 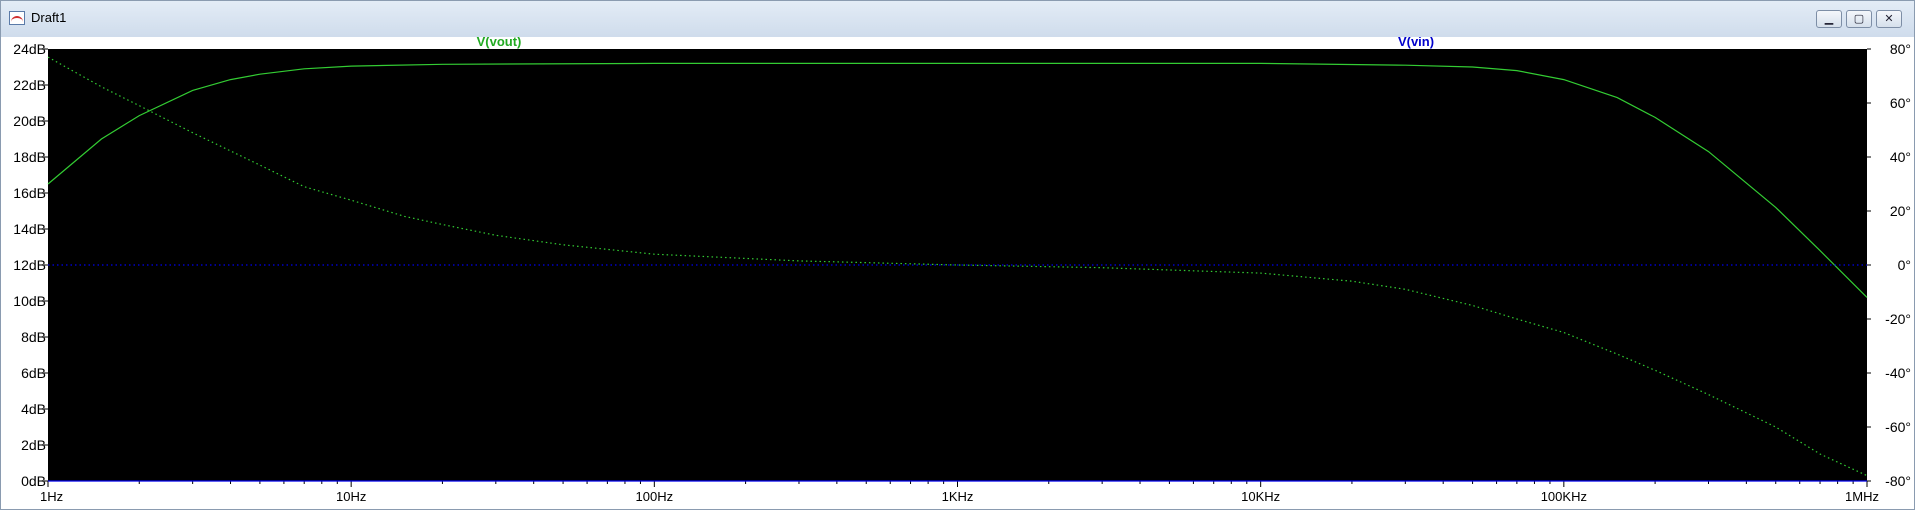 I want to click on y-left-tick-label: 16dB, so click(x=29, y=193).